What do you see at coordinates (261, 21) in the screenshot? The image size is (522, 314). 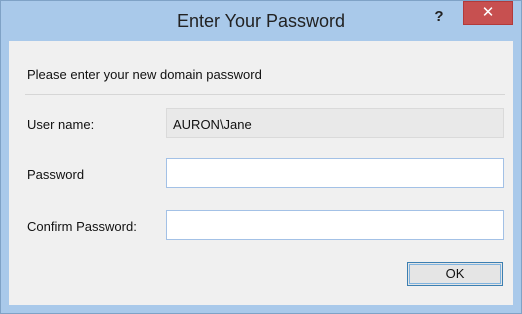 I see `title-bar: Enter Your Password ? ✕` at bounding box center [261, 21].